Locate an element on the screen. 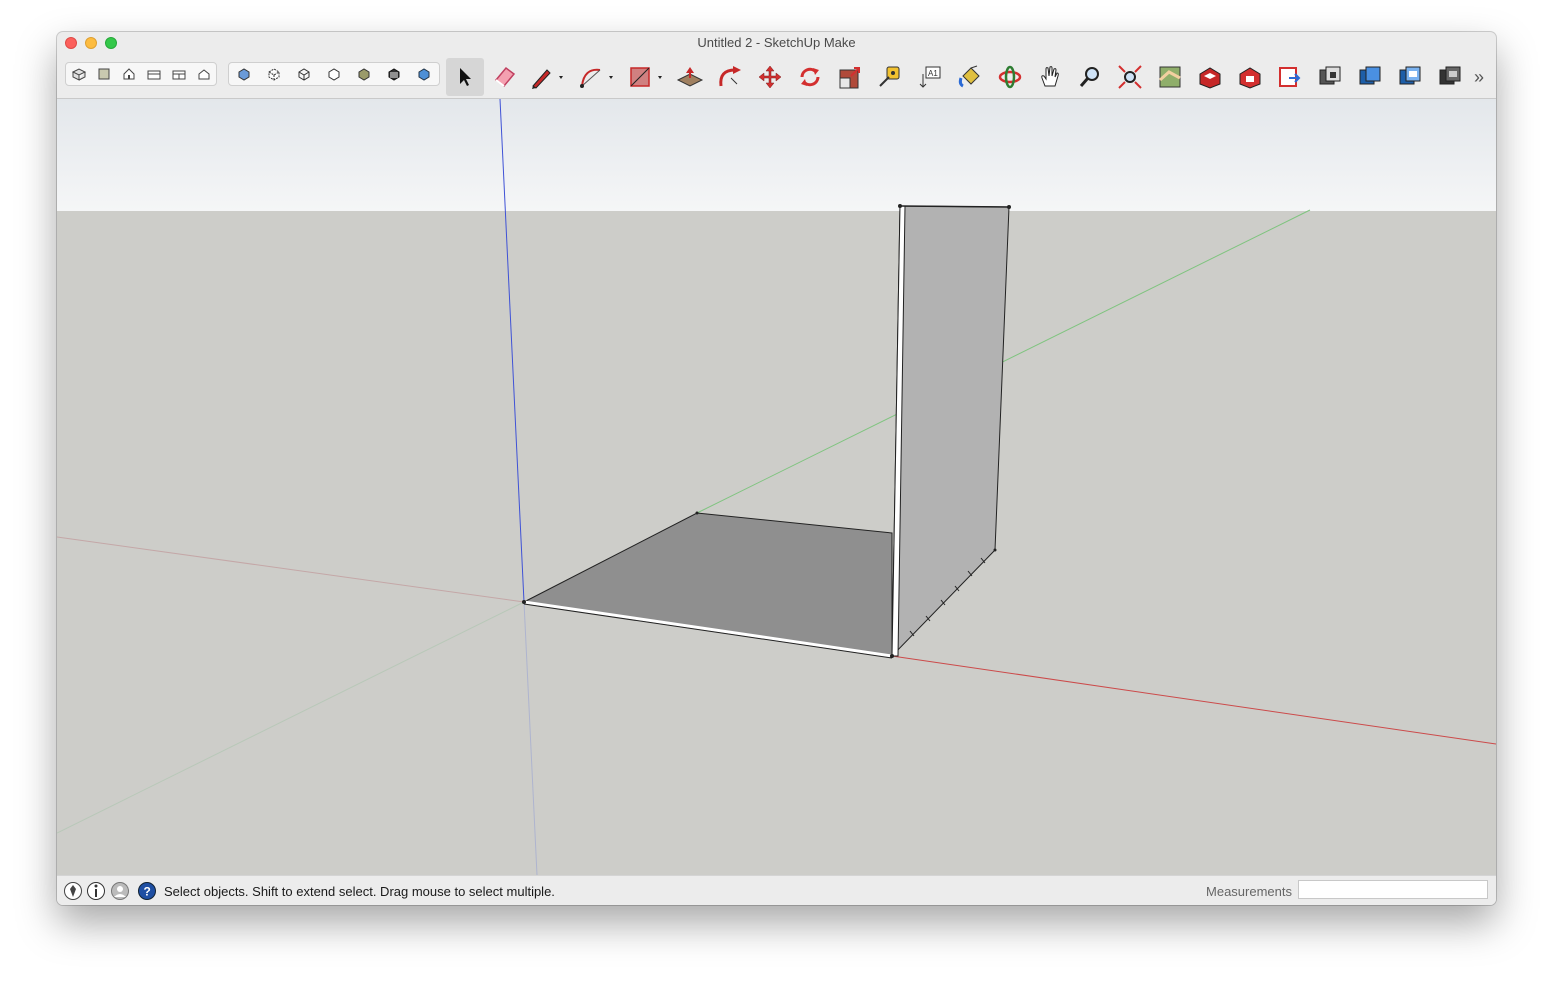  zoom-tool is located at coordinates (1090, 77).